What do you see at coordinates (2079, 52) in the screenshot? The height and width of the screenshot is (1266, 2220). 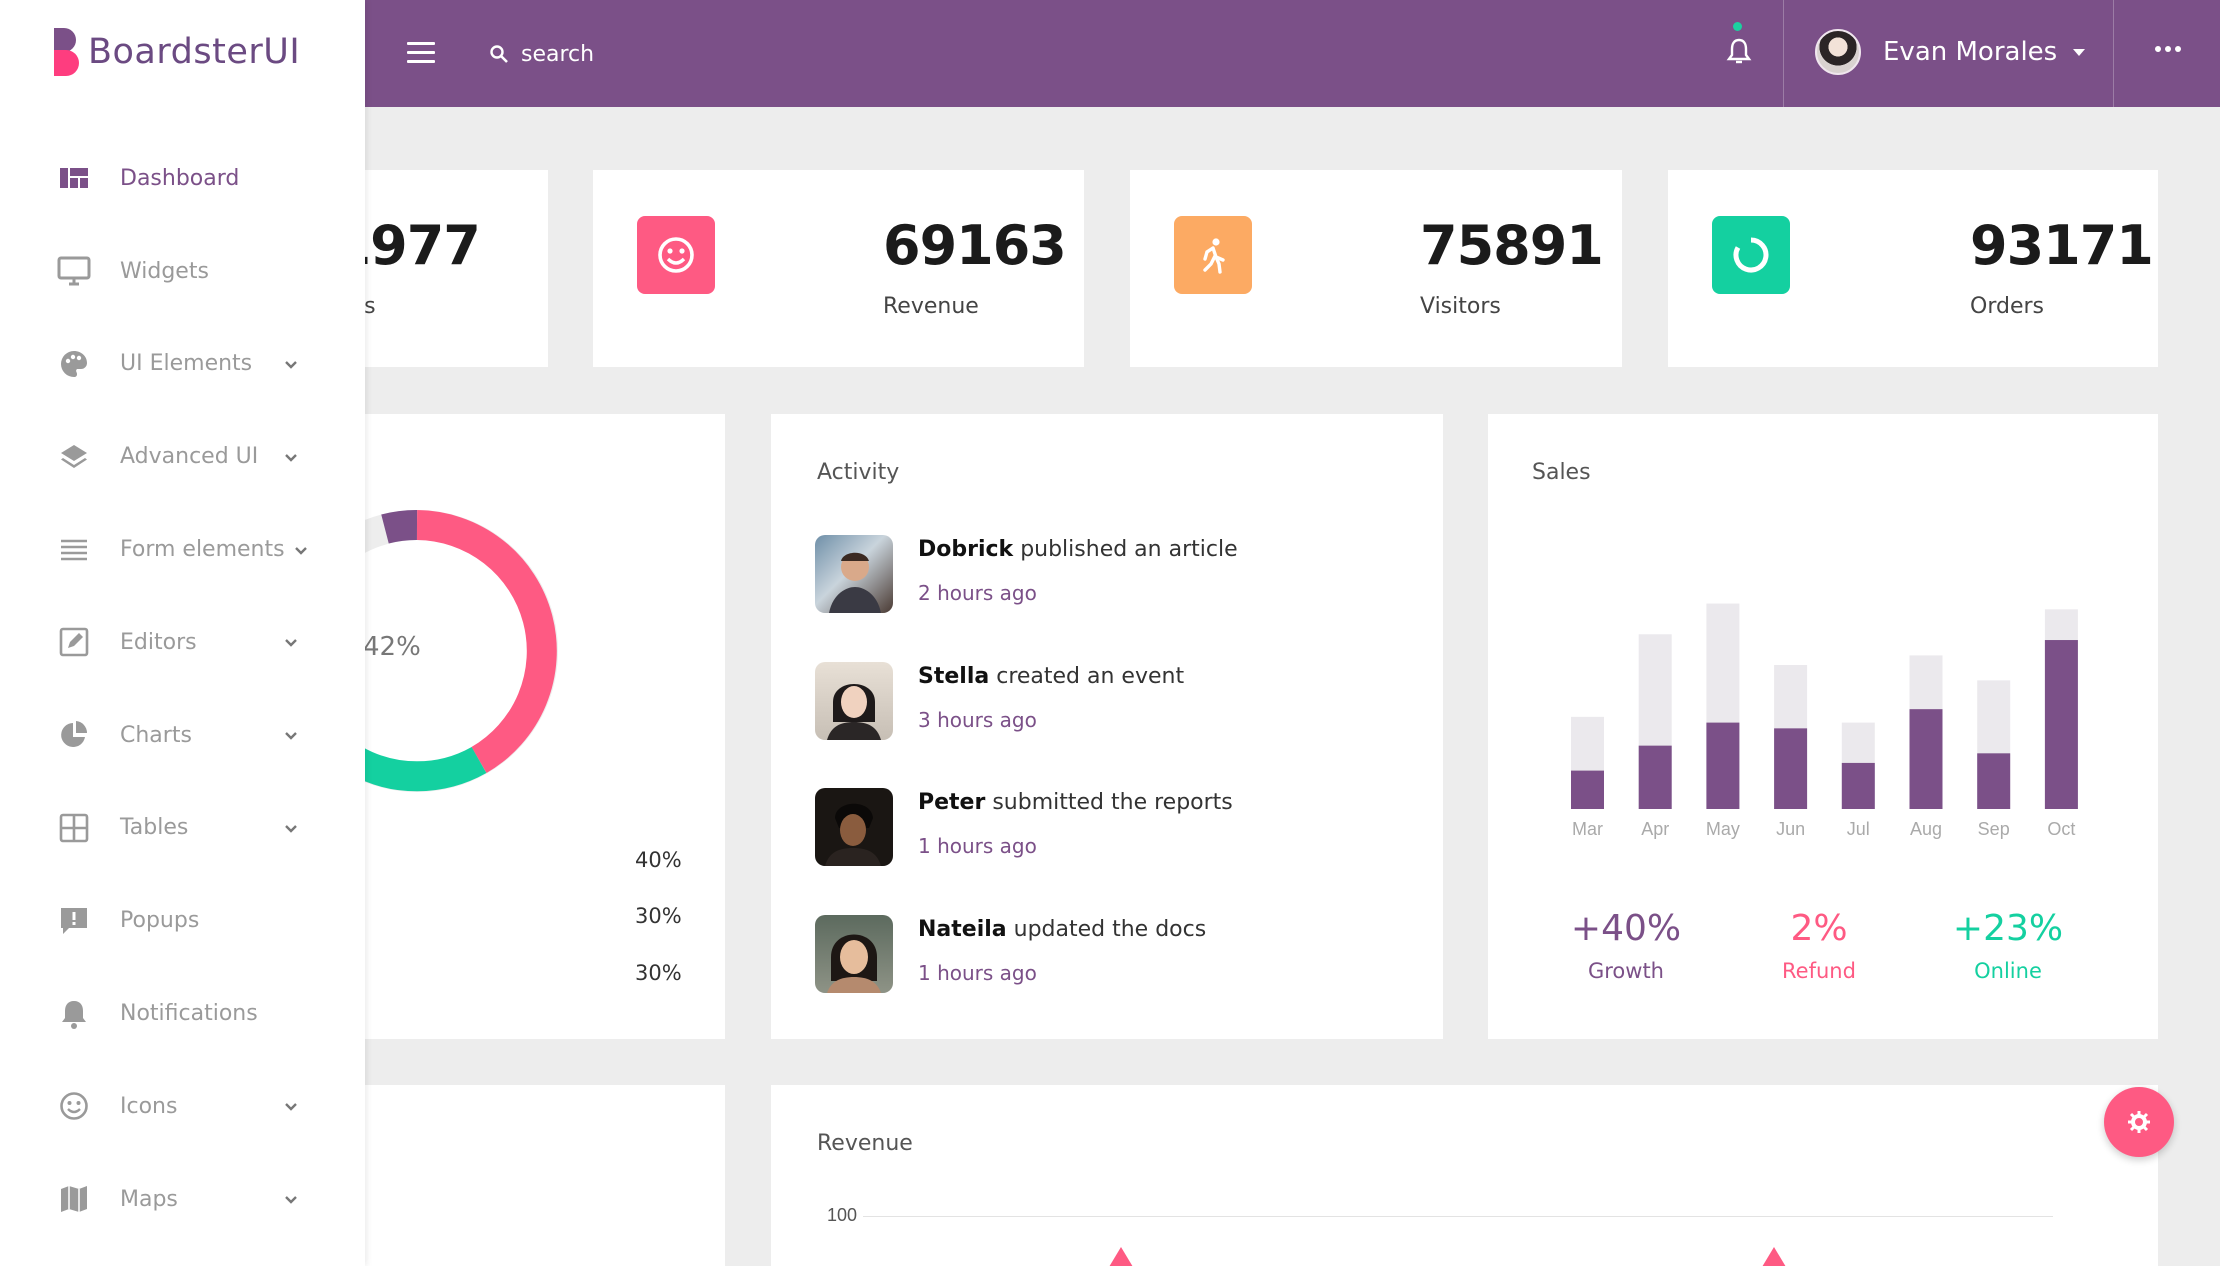 I see `caret-down-icon` at bounding box center [2079, 52].